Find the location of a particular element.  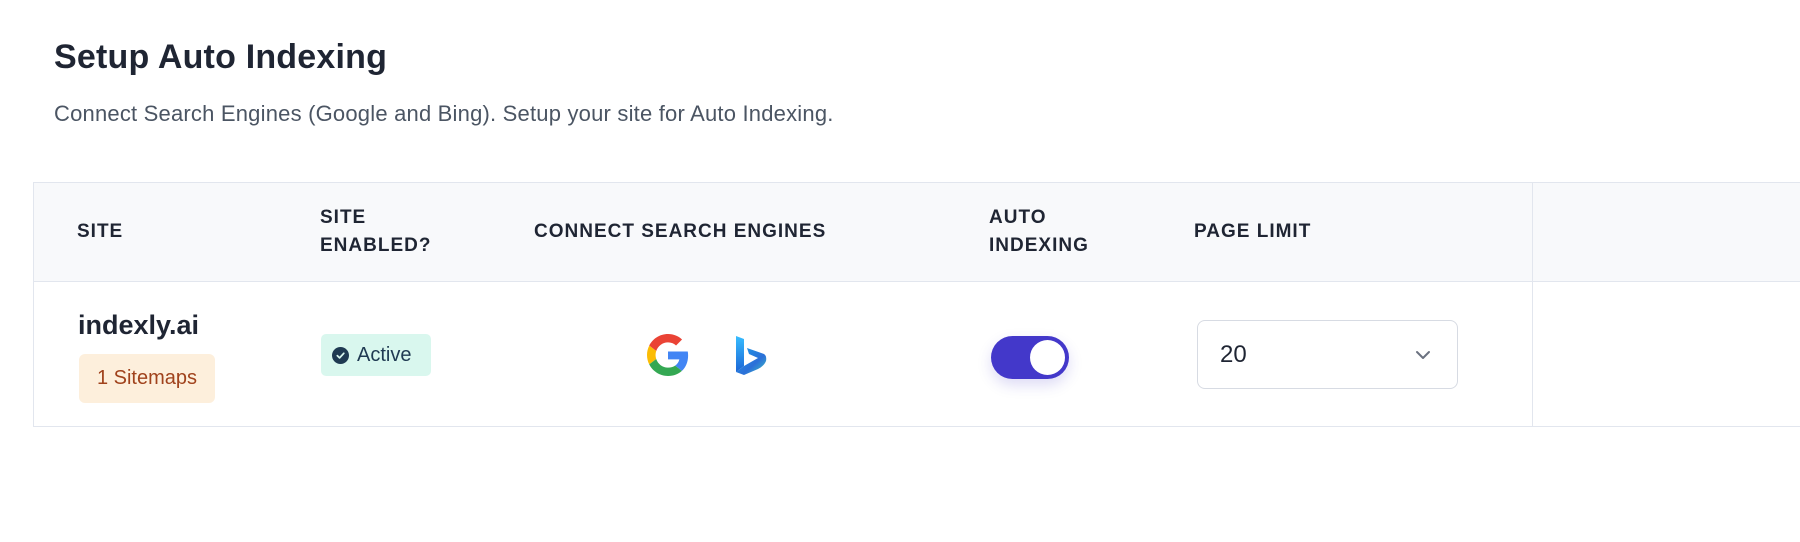

auto-indexing-toggle is located at coordinates (1030, 357).